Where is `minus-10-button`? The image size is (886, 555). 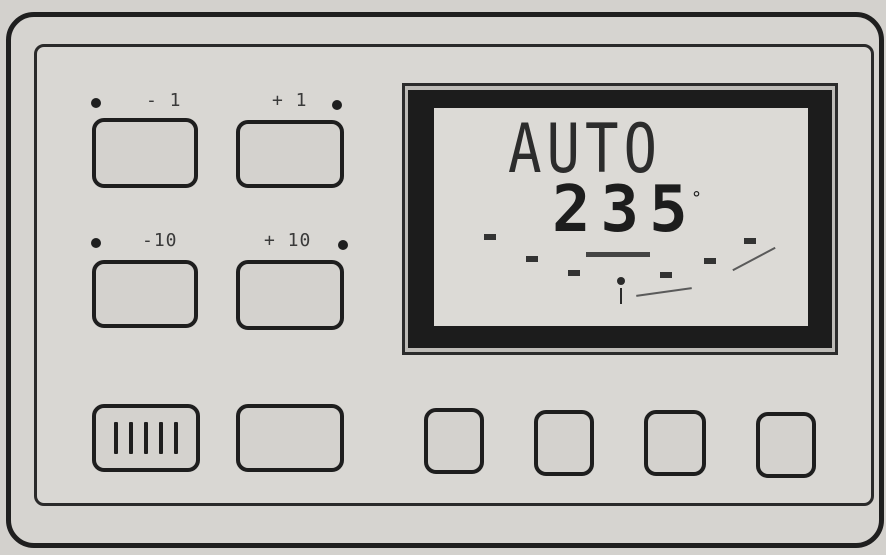
minus-10-button is located at coordinates (145, 294).